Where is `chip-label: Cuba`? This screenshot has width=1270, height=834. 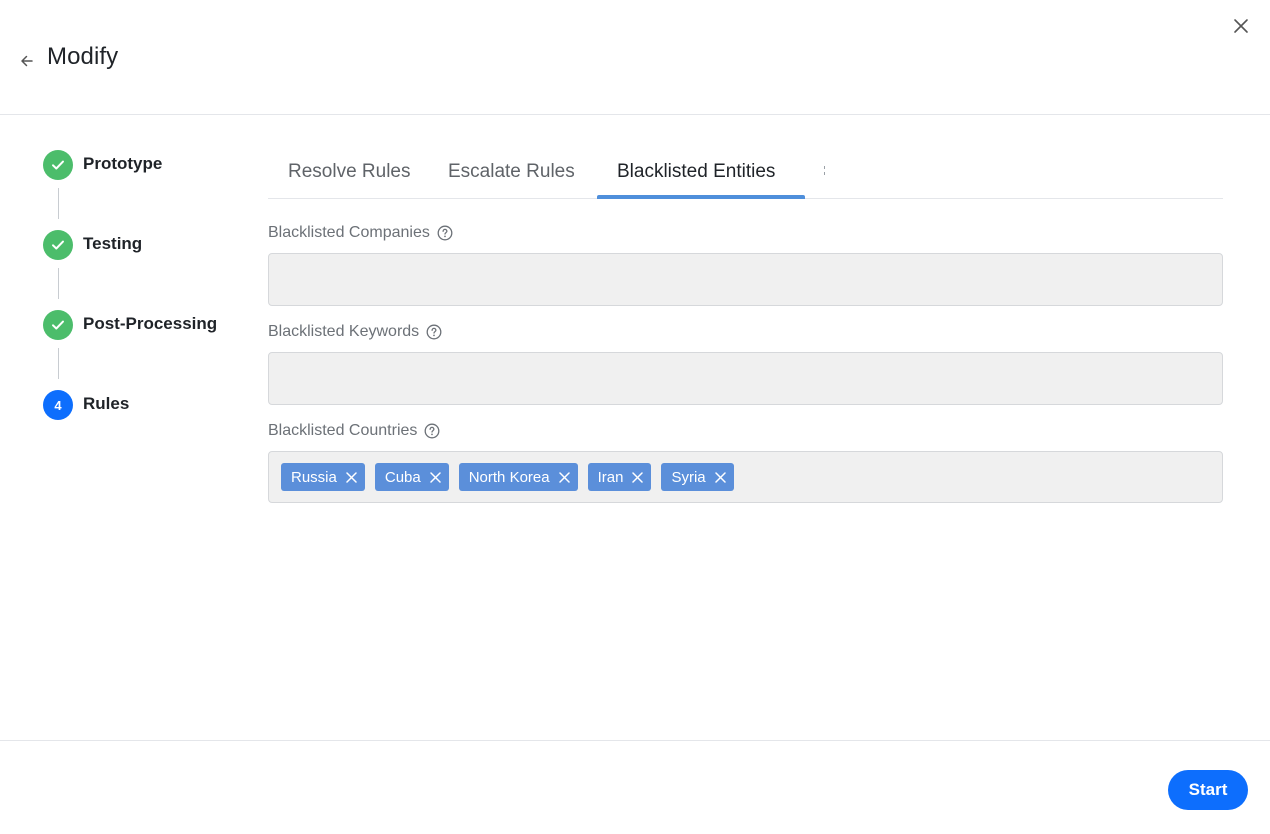
chip-label: Cuba is located at coordinates (402, 477).